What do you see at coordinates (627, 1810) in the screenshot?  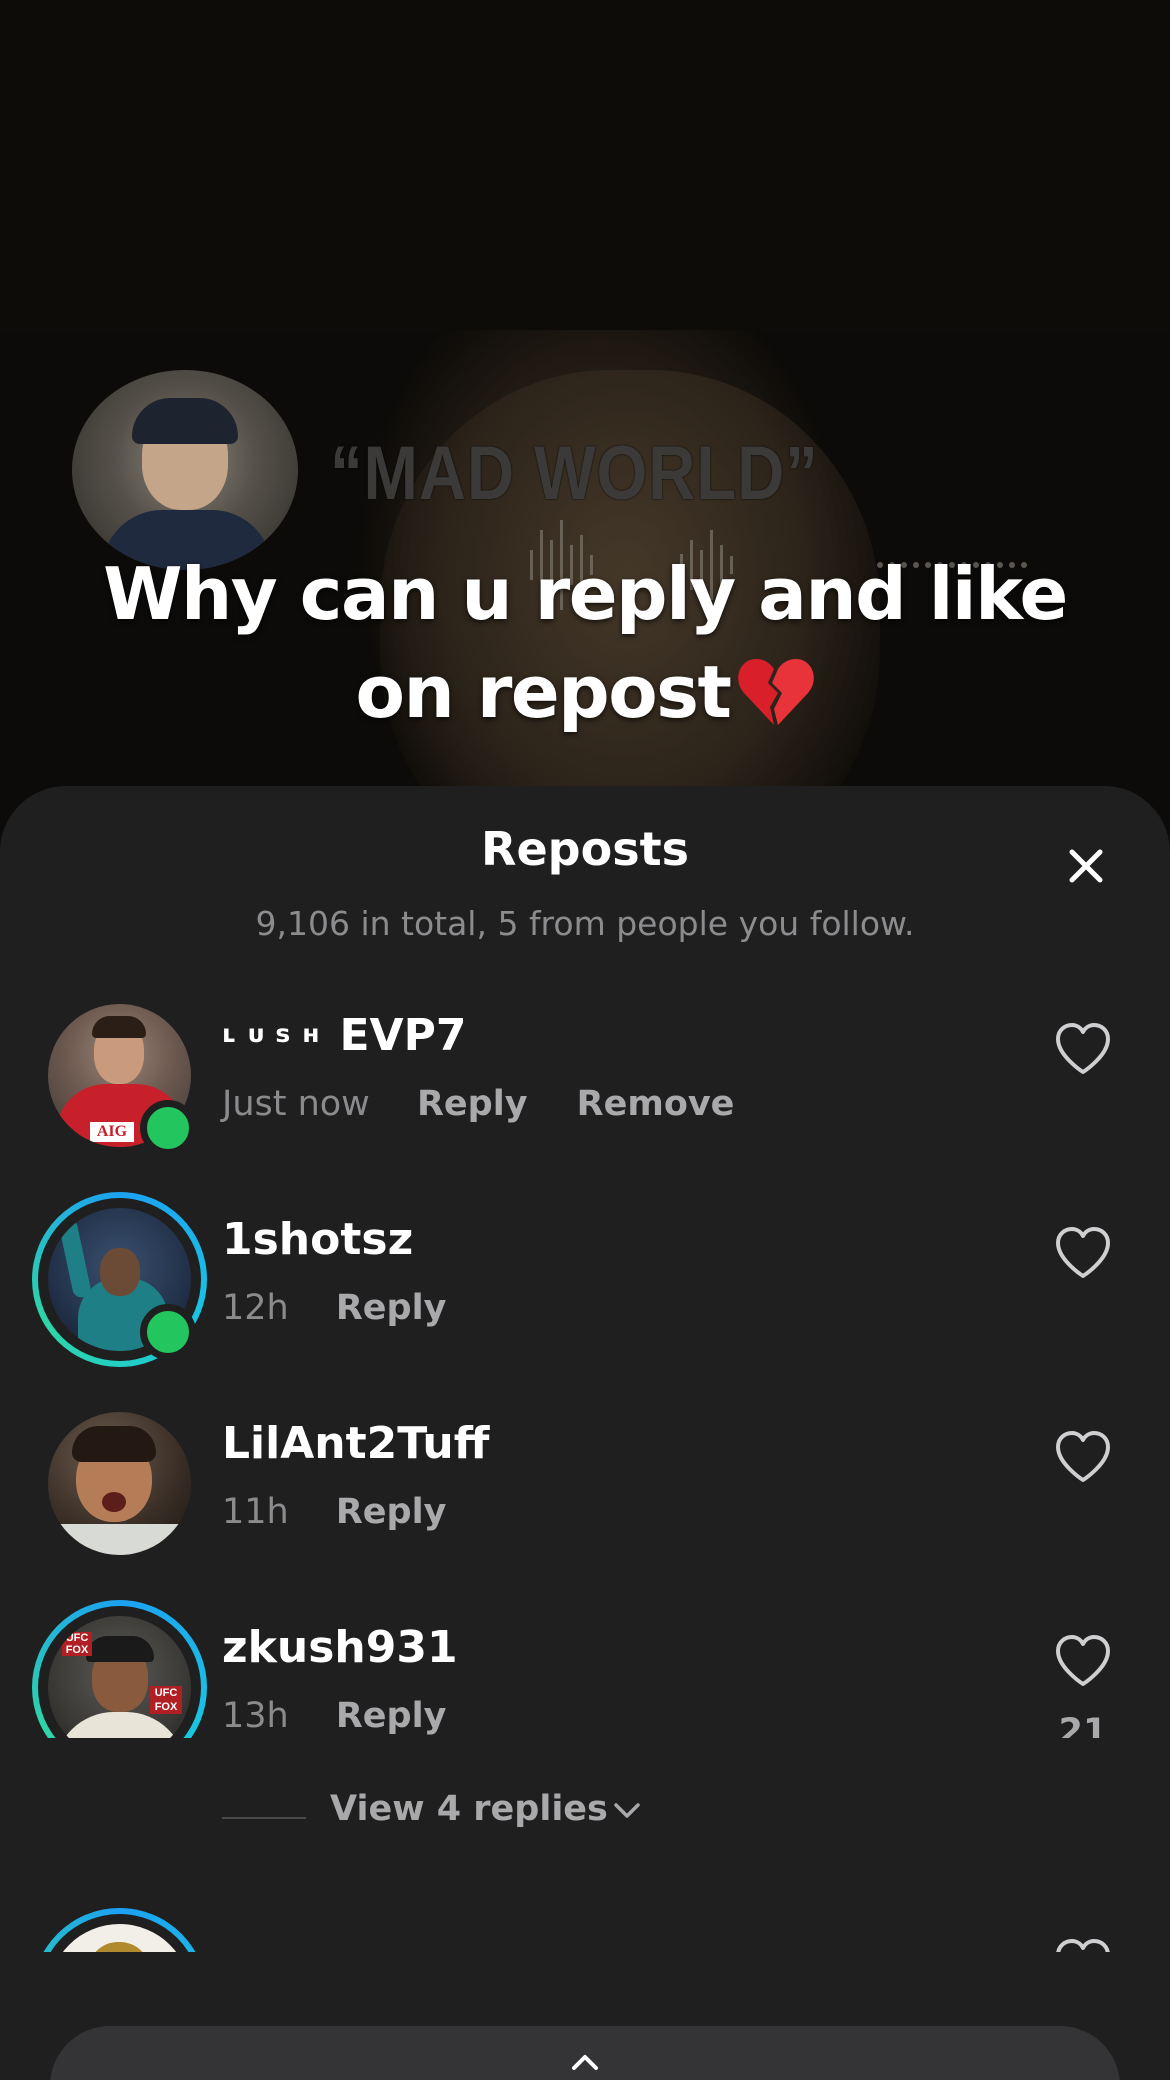 I see `chevron-down-icon` at bounding box center [627, 1810].